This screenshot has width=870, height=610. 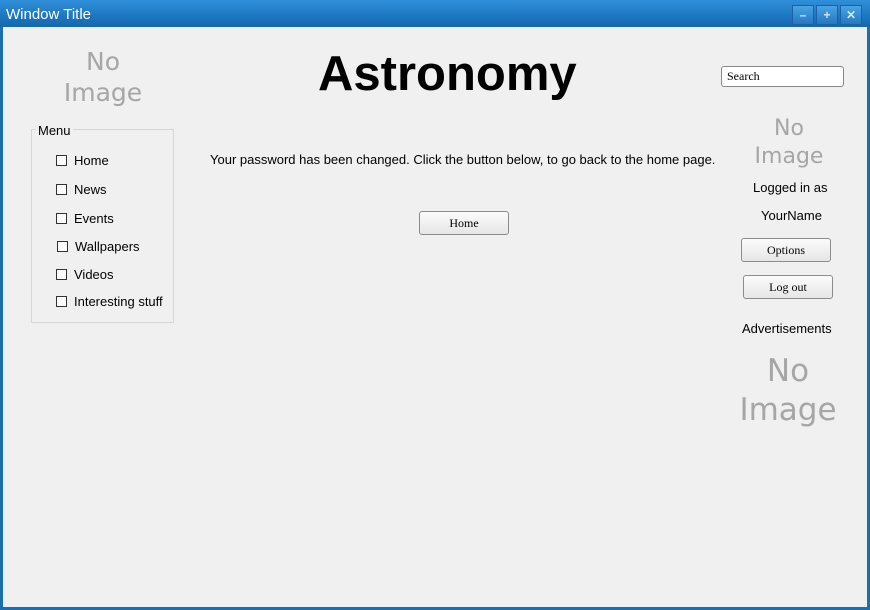 I want to click on close-icon: ✕, so click(x=851, y=15).